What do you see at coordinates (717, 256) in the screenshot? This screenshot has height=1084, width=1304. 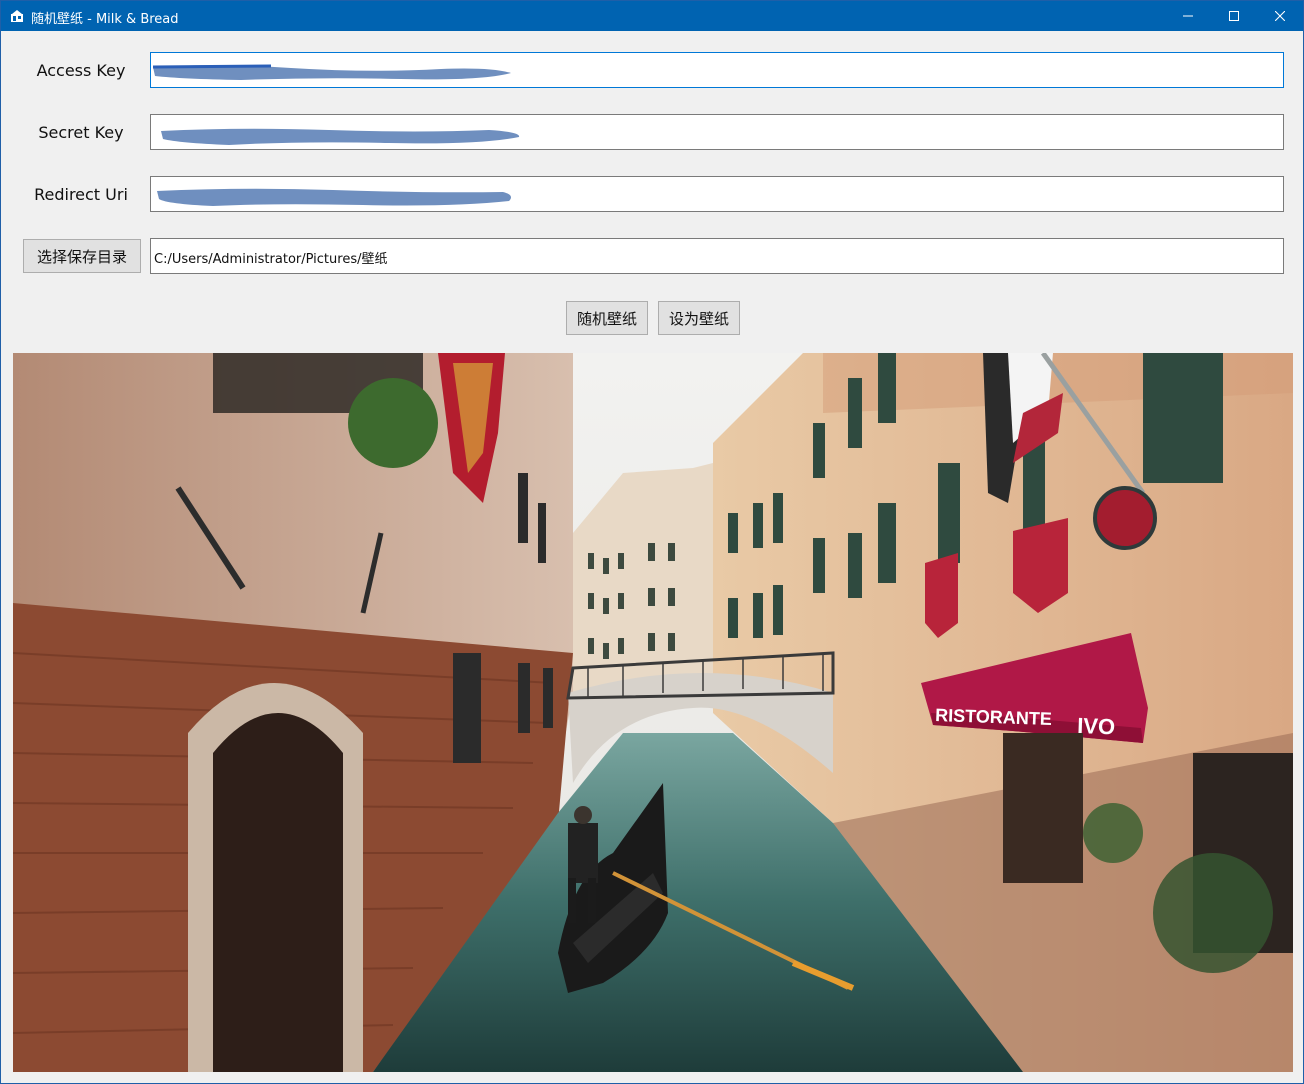 I see `save-dir-input: C:/Users/Administrator/Pictures/壁纸` at bounding box center [717, 256].